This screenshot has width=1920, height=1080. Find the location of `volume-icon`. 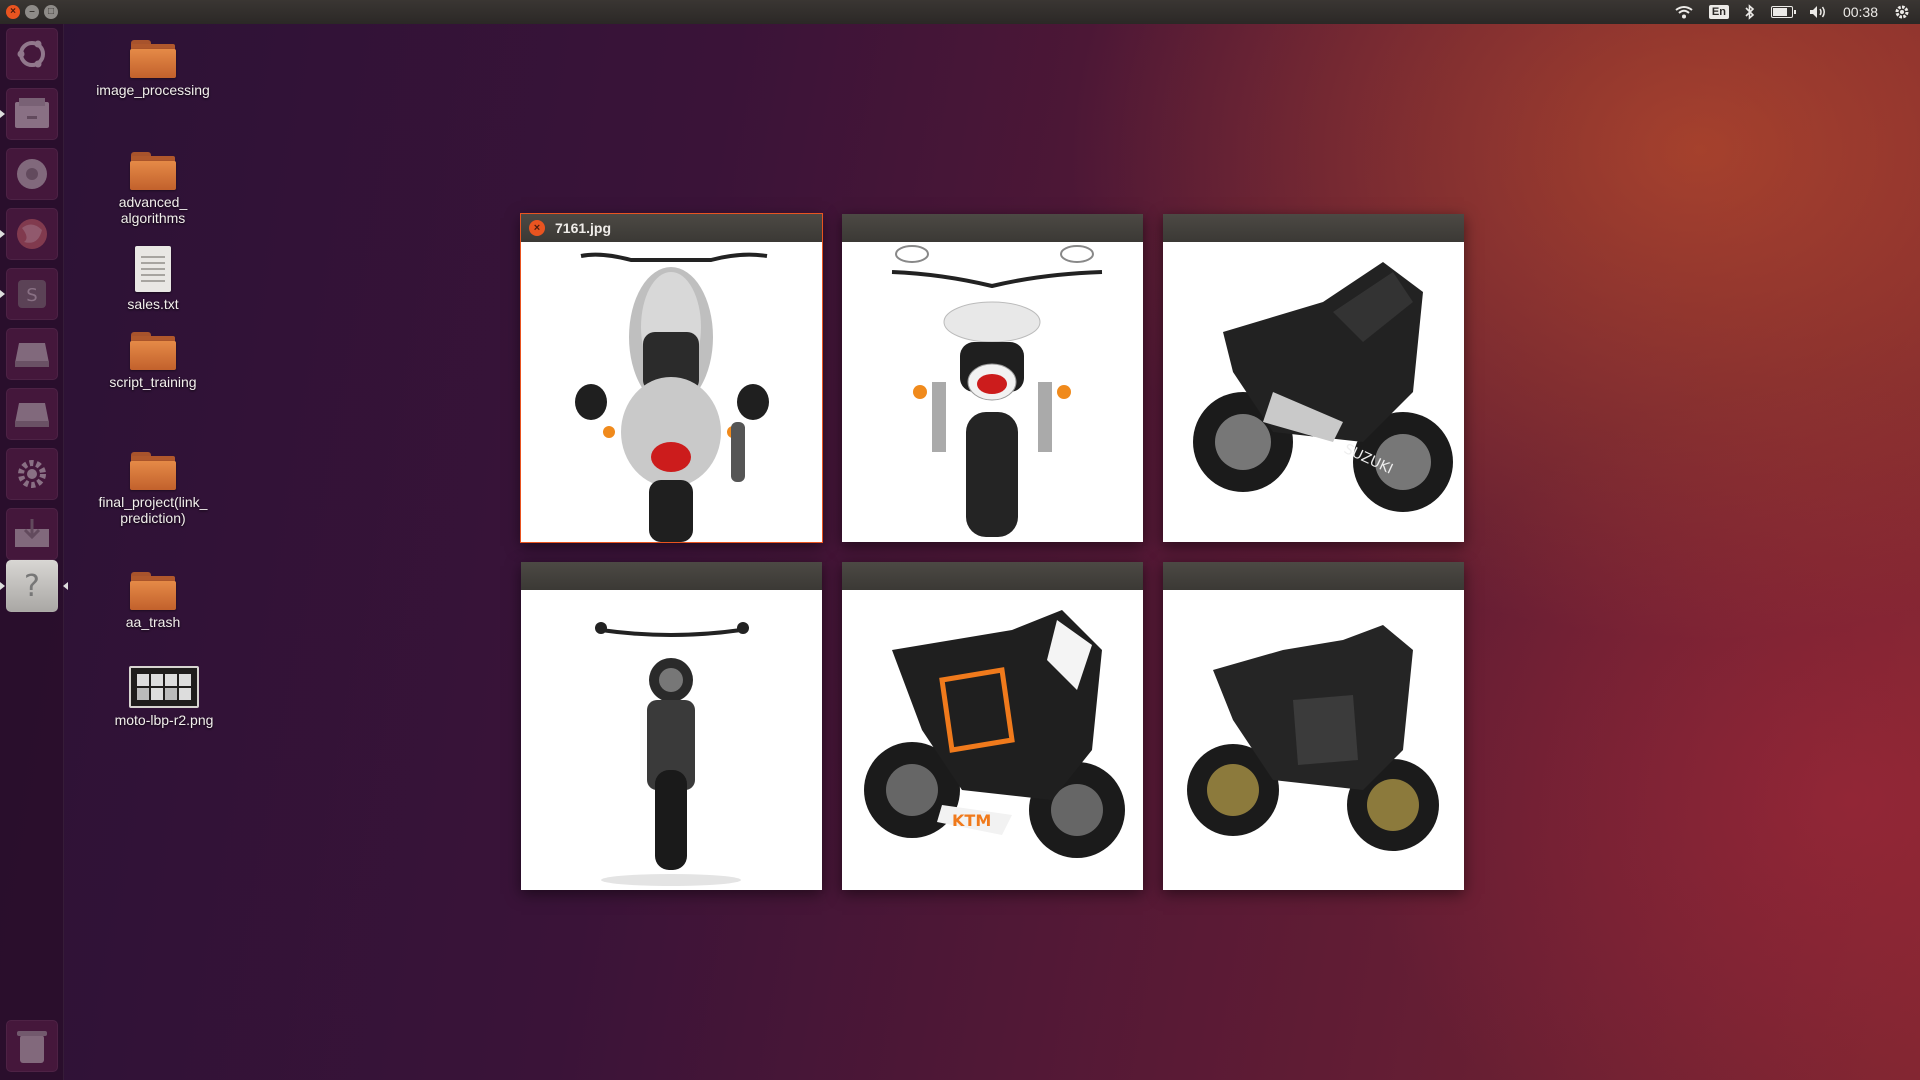

volume-icon is located at coordinates (1818, 12).